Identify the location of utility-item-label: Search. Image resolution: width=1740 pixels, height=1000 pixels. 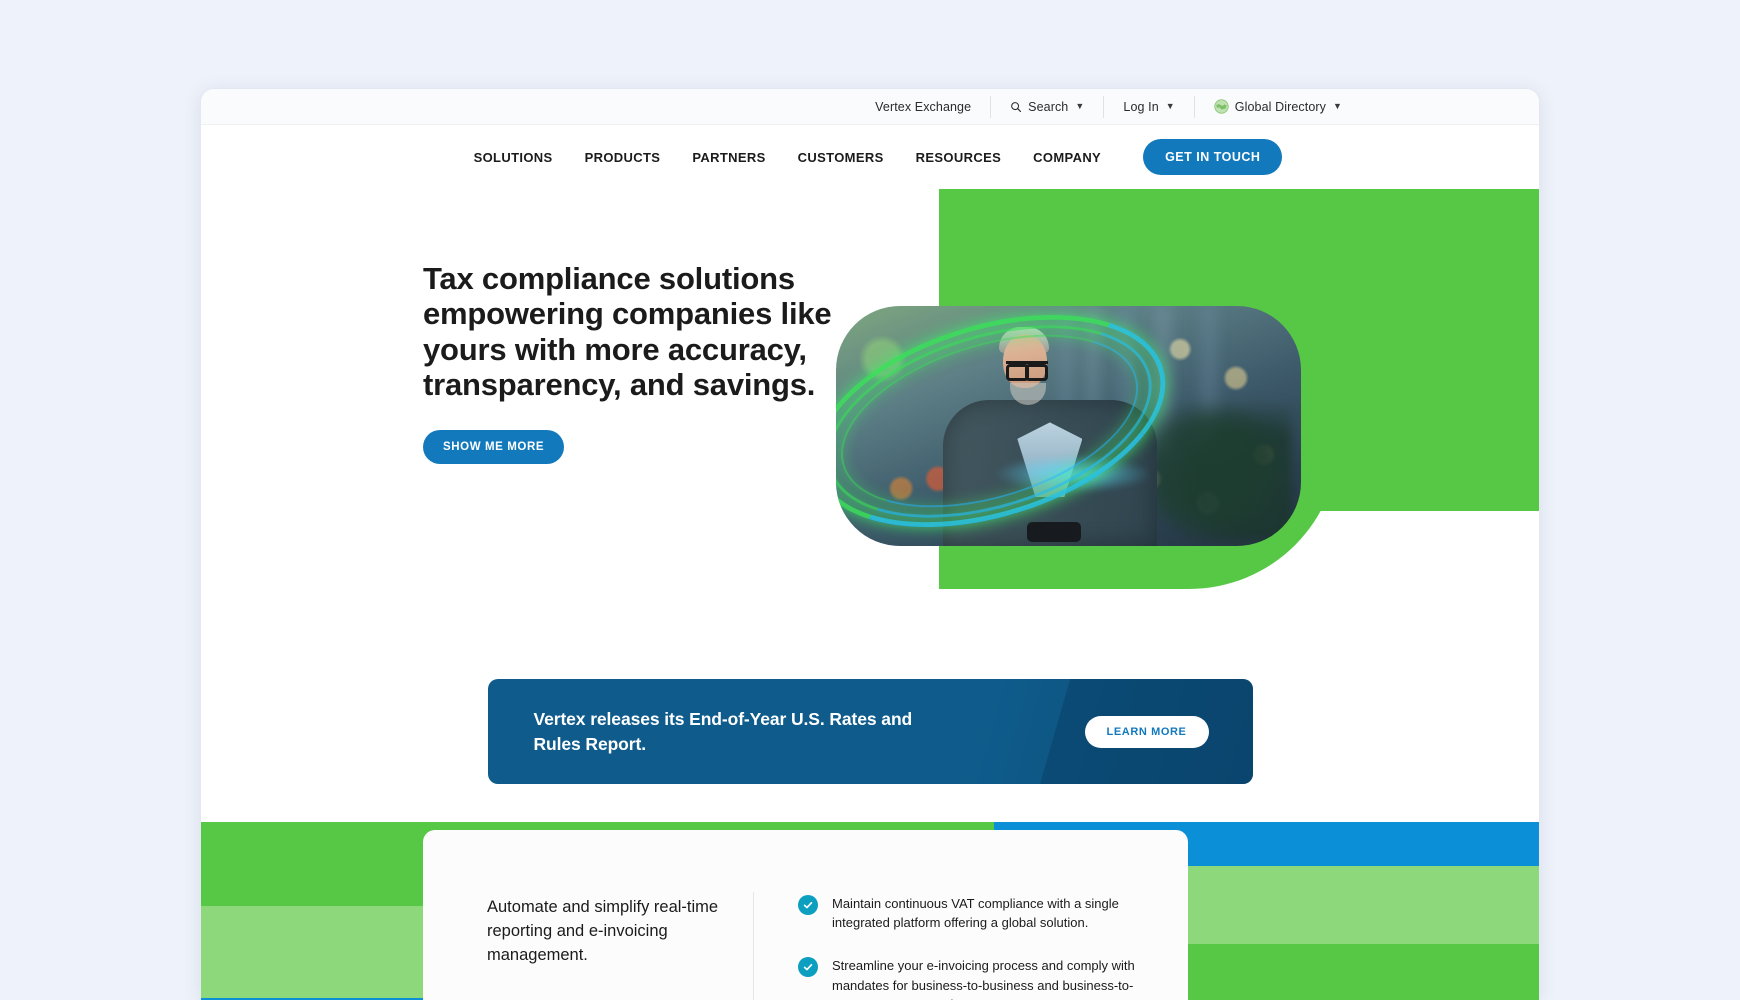
(1048, 106).